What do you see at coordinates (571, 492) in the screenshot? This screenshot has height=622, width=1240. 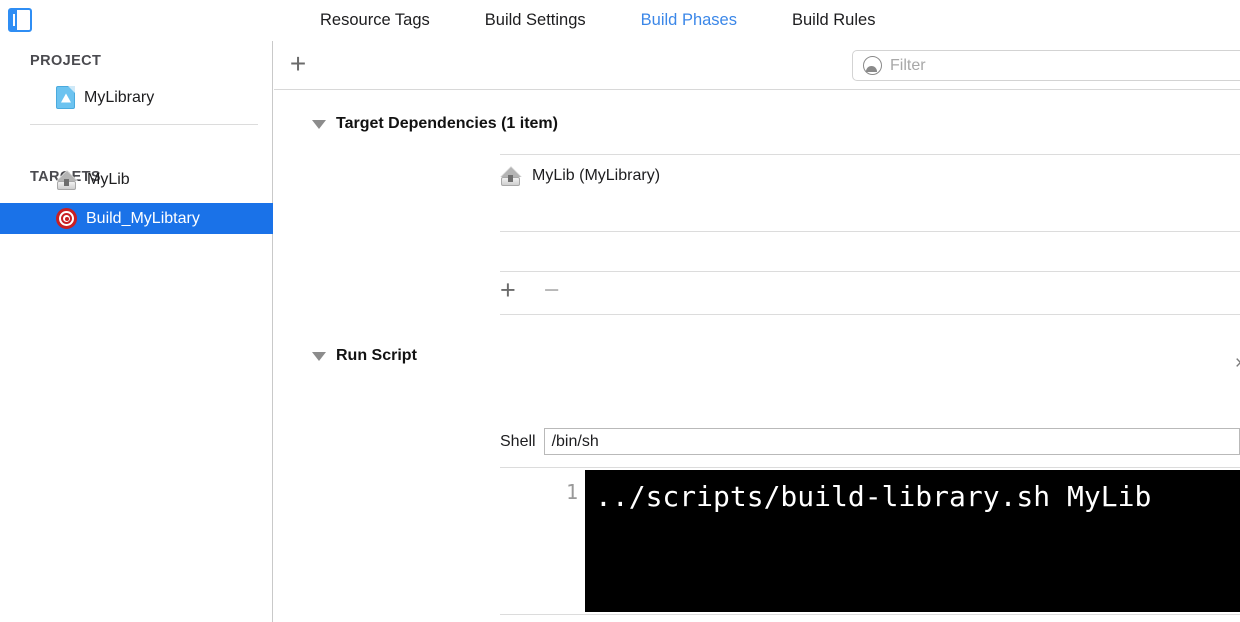 I see `line-number: 1` at bounding box center [571, 492].